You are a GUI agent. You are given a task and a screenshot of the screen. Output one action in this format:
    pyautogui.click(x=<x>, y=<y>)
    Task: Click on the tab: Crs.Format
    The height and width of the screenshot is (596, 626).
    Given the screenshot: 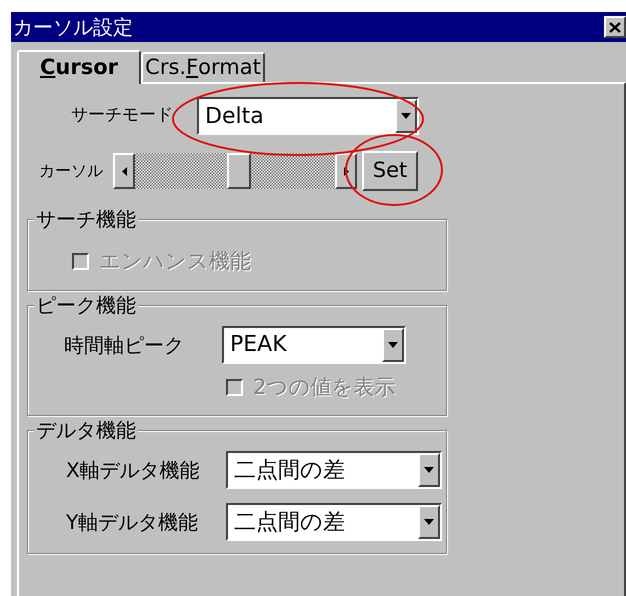 What is the action you would take?
    pyautogui.click(x=203, y=67)
    